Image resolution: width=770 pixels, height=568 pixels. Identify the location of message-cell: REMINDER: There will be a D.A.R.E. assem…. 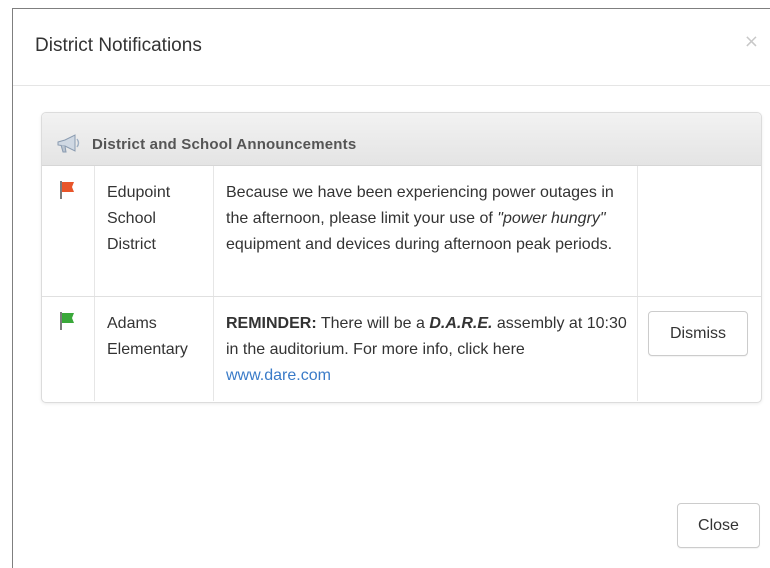
(426, 349).